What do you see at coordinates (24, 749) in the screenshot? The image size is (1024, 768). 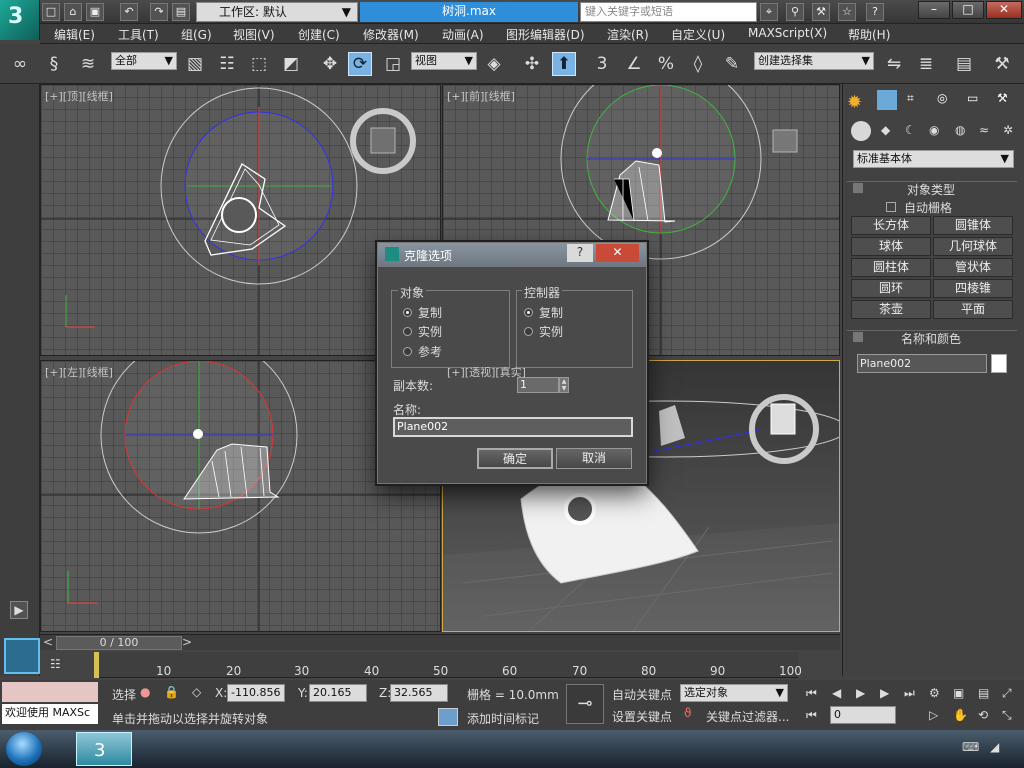 I see `windows-start-button` at bounding box center [24, 749].